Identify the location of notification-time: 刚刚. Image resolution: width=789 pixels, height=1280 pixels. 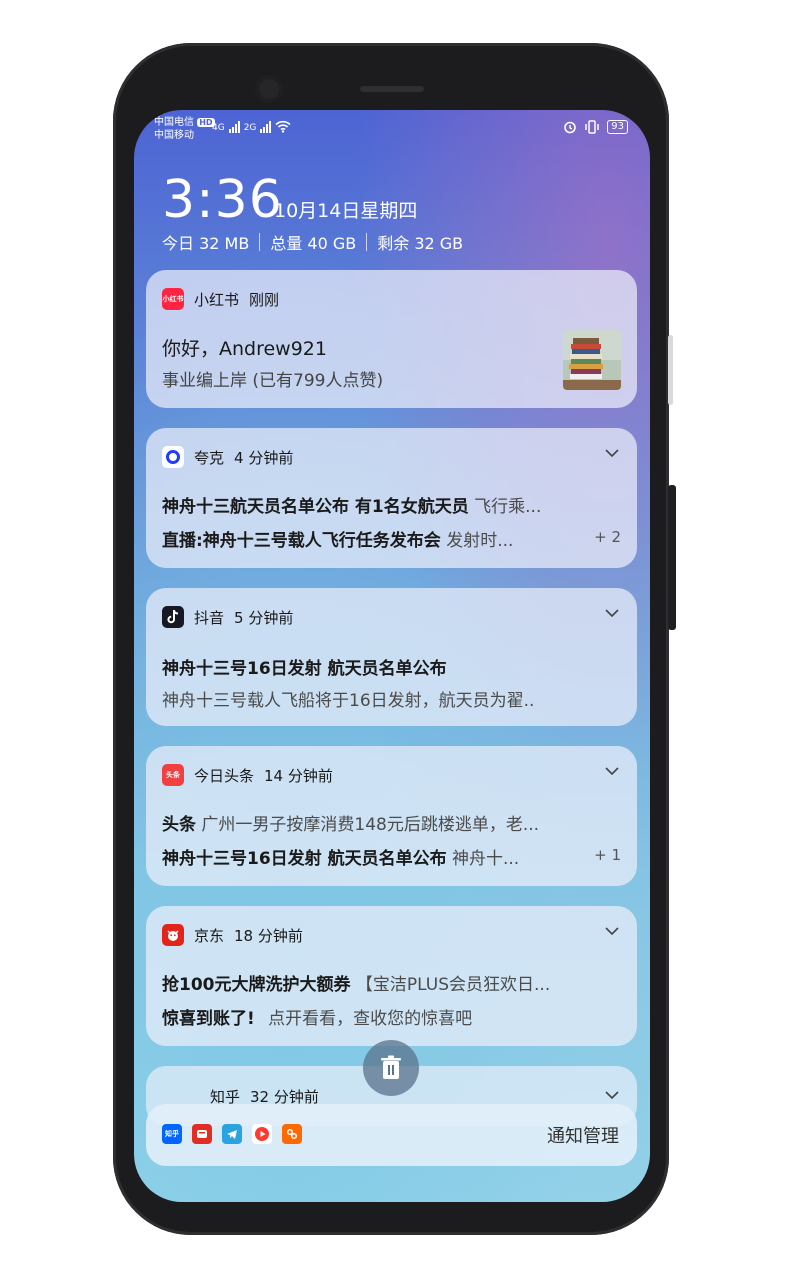
(264, 299).